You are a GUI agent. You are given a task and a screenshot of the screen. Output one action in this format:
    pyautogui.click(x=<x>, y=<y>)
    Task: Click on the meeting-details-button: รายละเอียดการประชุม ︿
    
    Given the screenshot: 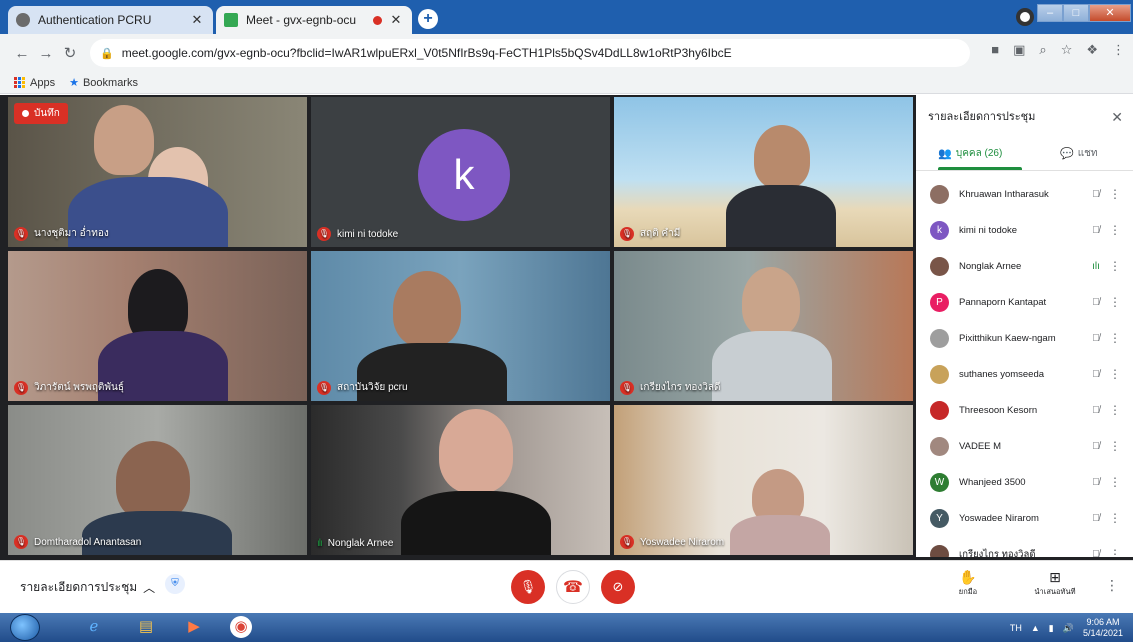 What is the action you would take?
    pyautogui.click(x=87, y=587)
    